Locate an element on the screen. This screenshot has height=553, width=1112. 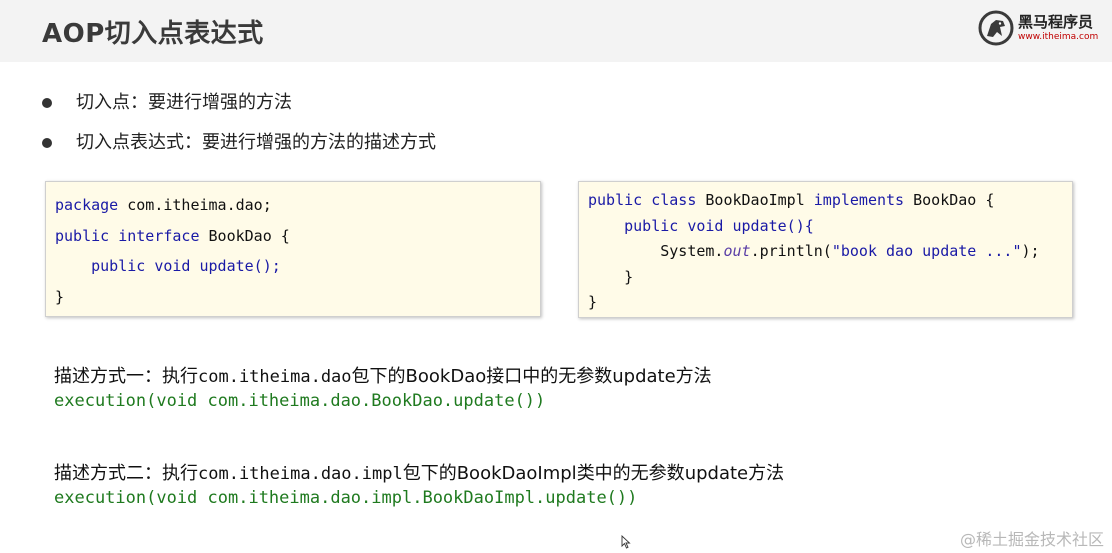
description-text: 类中的无参数 is located at coordinates (630, 473).